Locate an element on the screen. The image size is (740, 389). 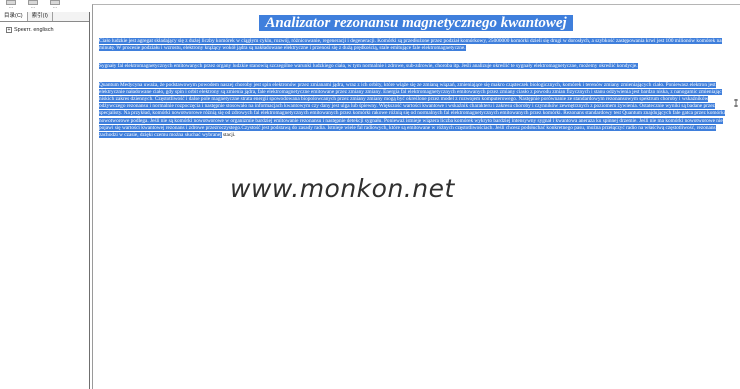
mouse-cursor-icon is located at coordinates (736, 103).